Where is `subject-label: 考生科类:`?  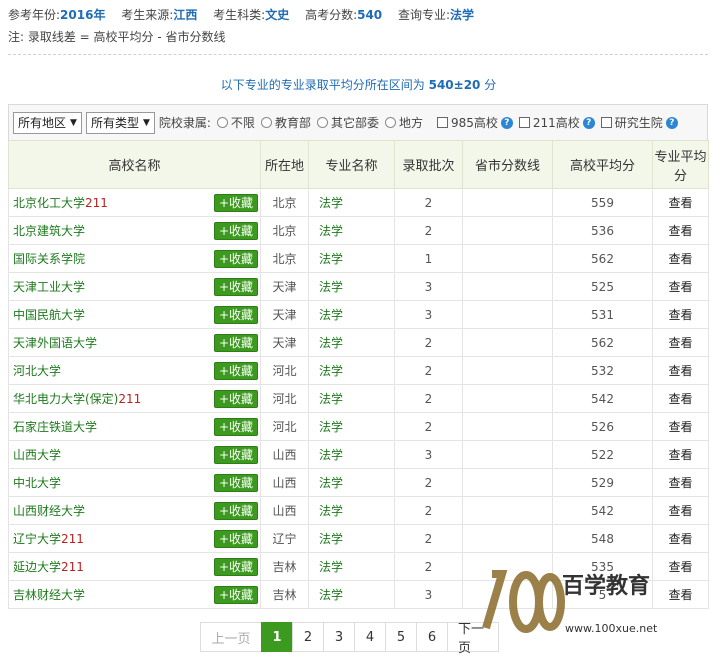
subject-label: 考生科类: is located at coordinates (239, 15).